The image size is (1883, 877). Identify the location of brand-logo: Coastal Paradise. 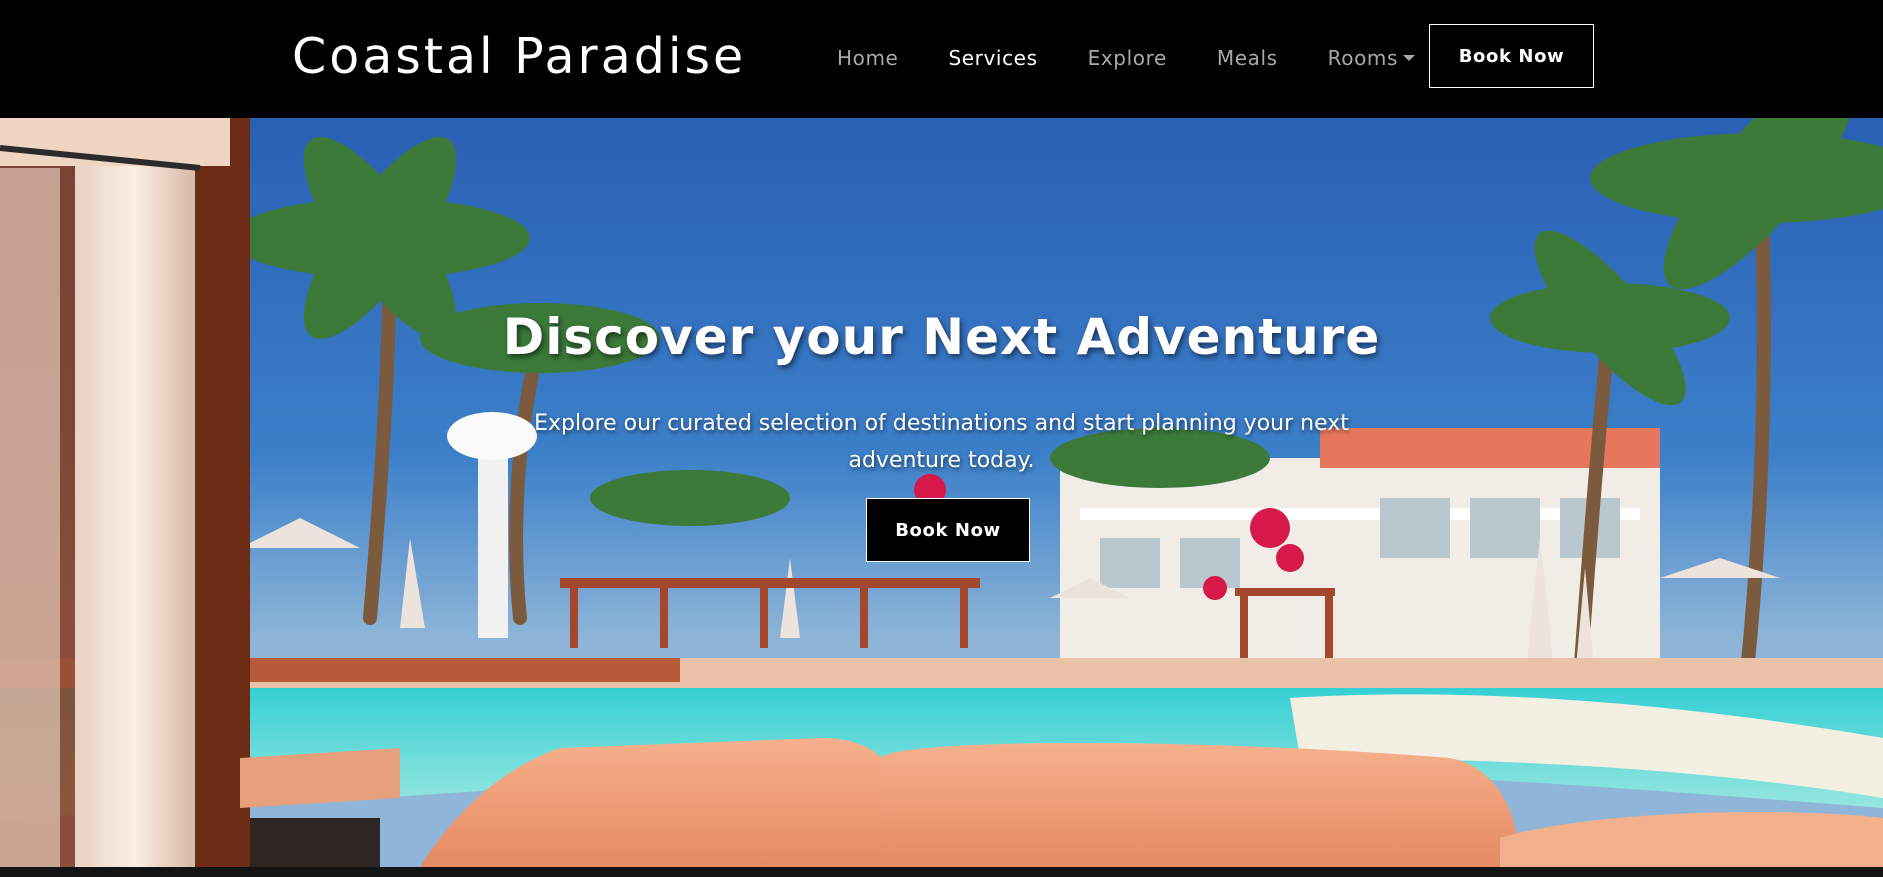
(519, 57).